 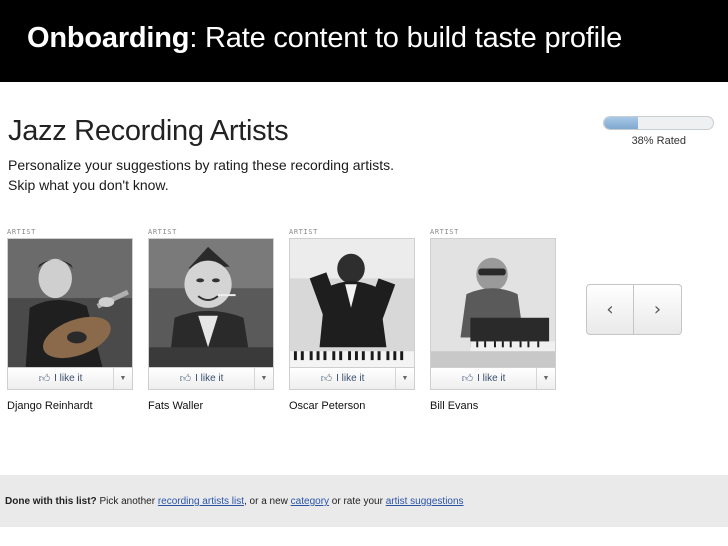 I want to click on footer-text-1: Pick another, so click(x=127, y=501).